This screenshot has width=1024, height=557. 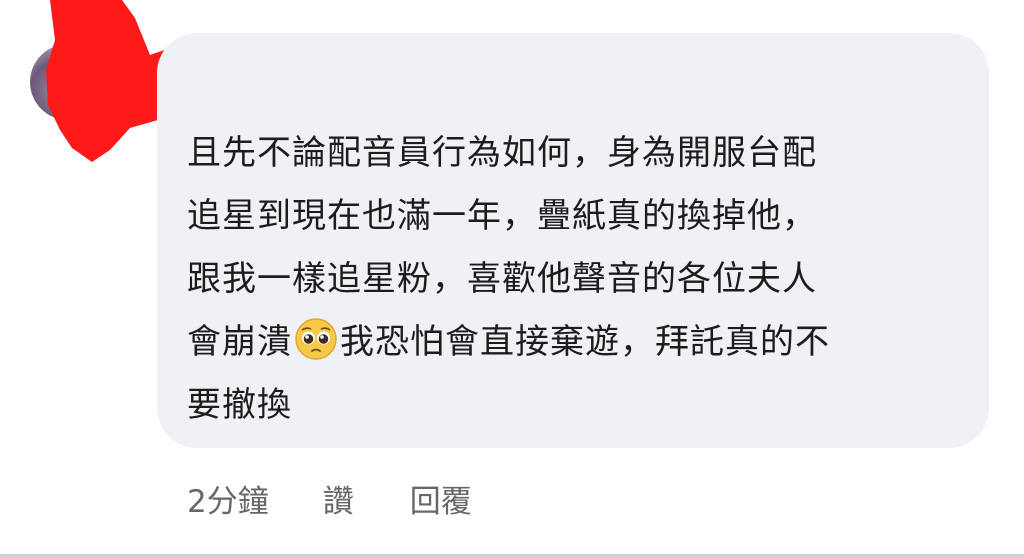 I want to click on comment-line-1: 且先不論配音員行為如何，身為開服台配, so click(x=502, y=153).